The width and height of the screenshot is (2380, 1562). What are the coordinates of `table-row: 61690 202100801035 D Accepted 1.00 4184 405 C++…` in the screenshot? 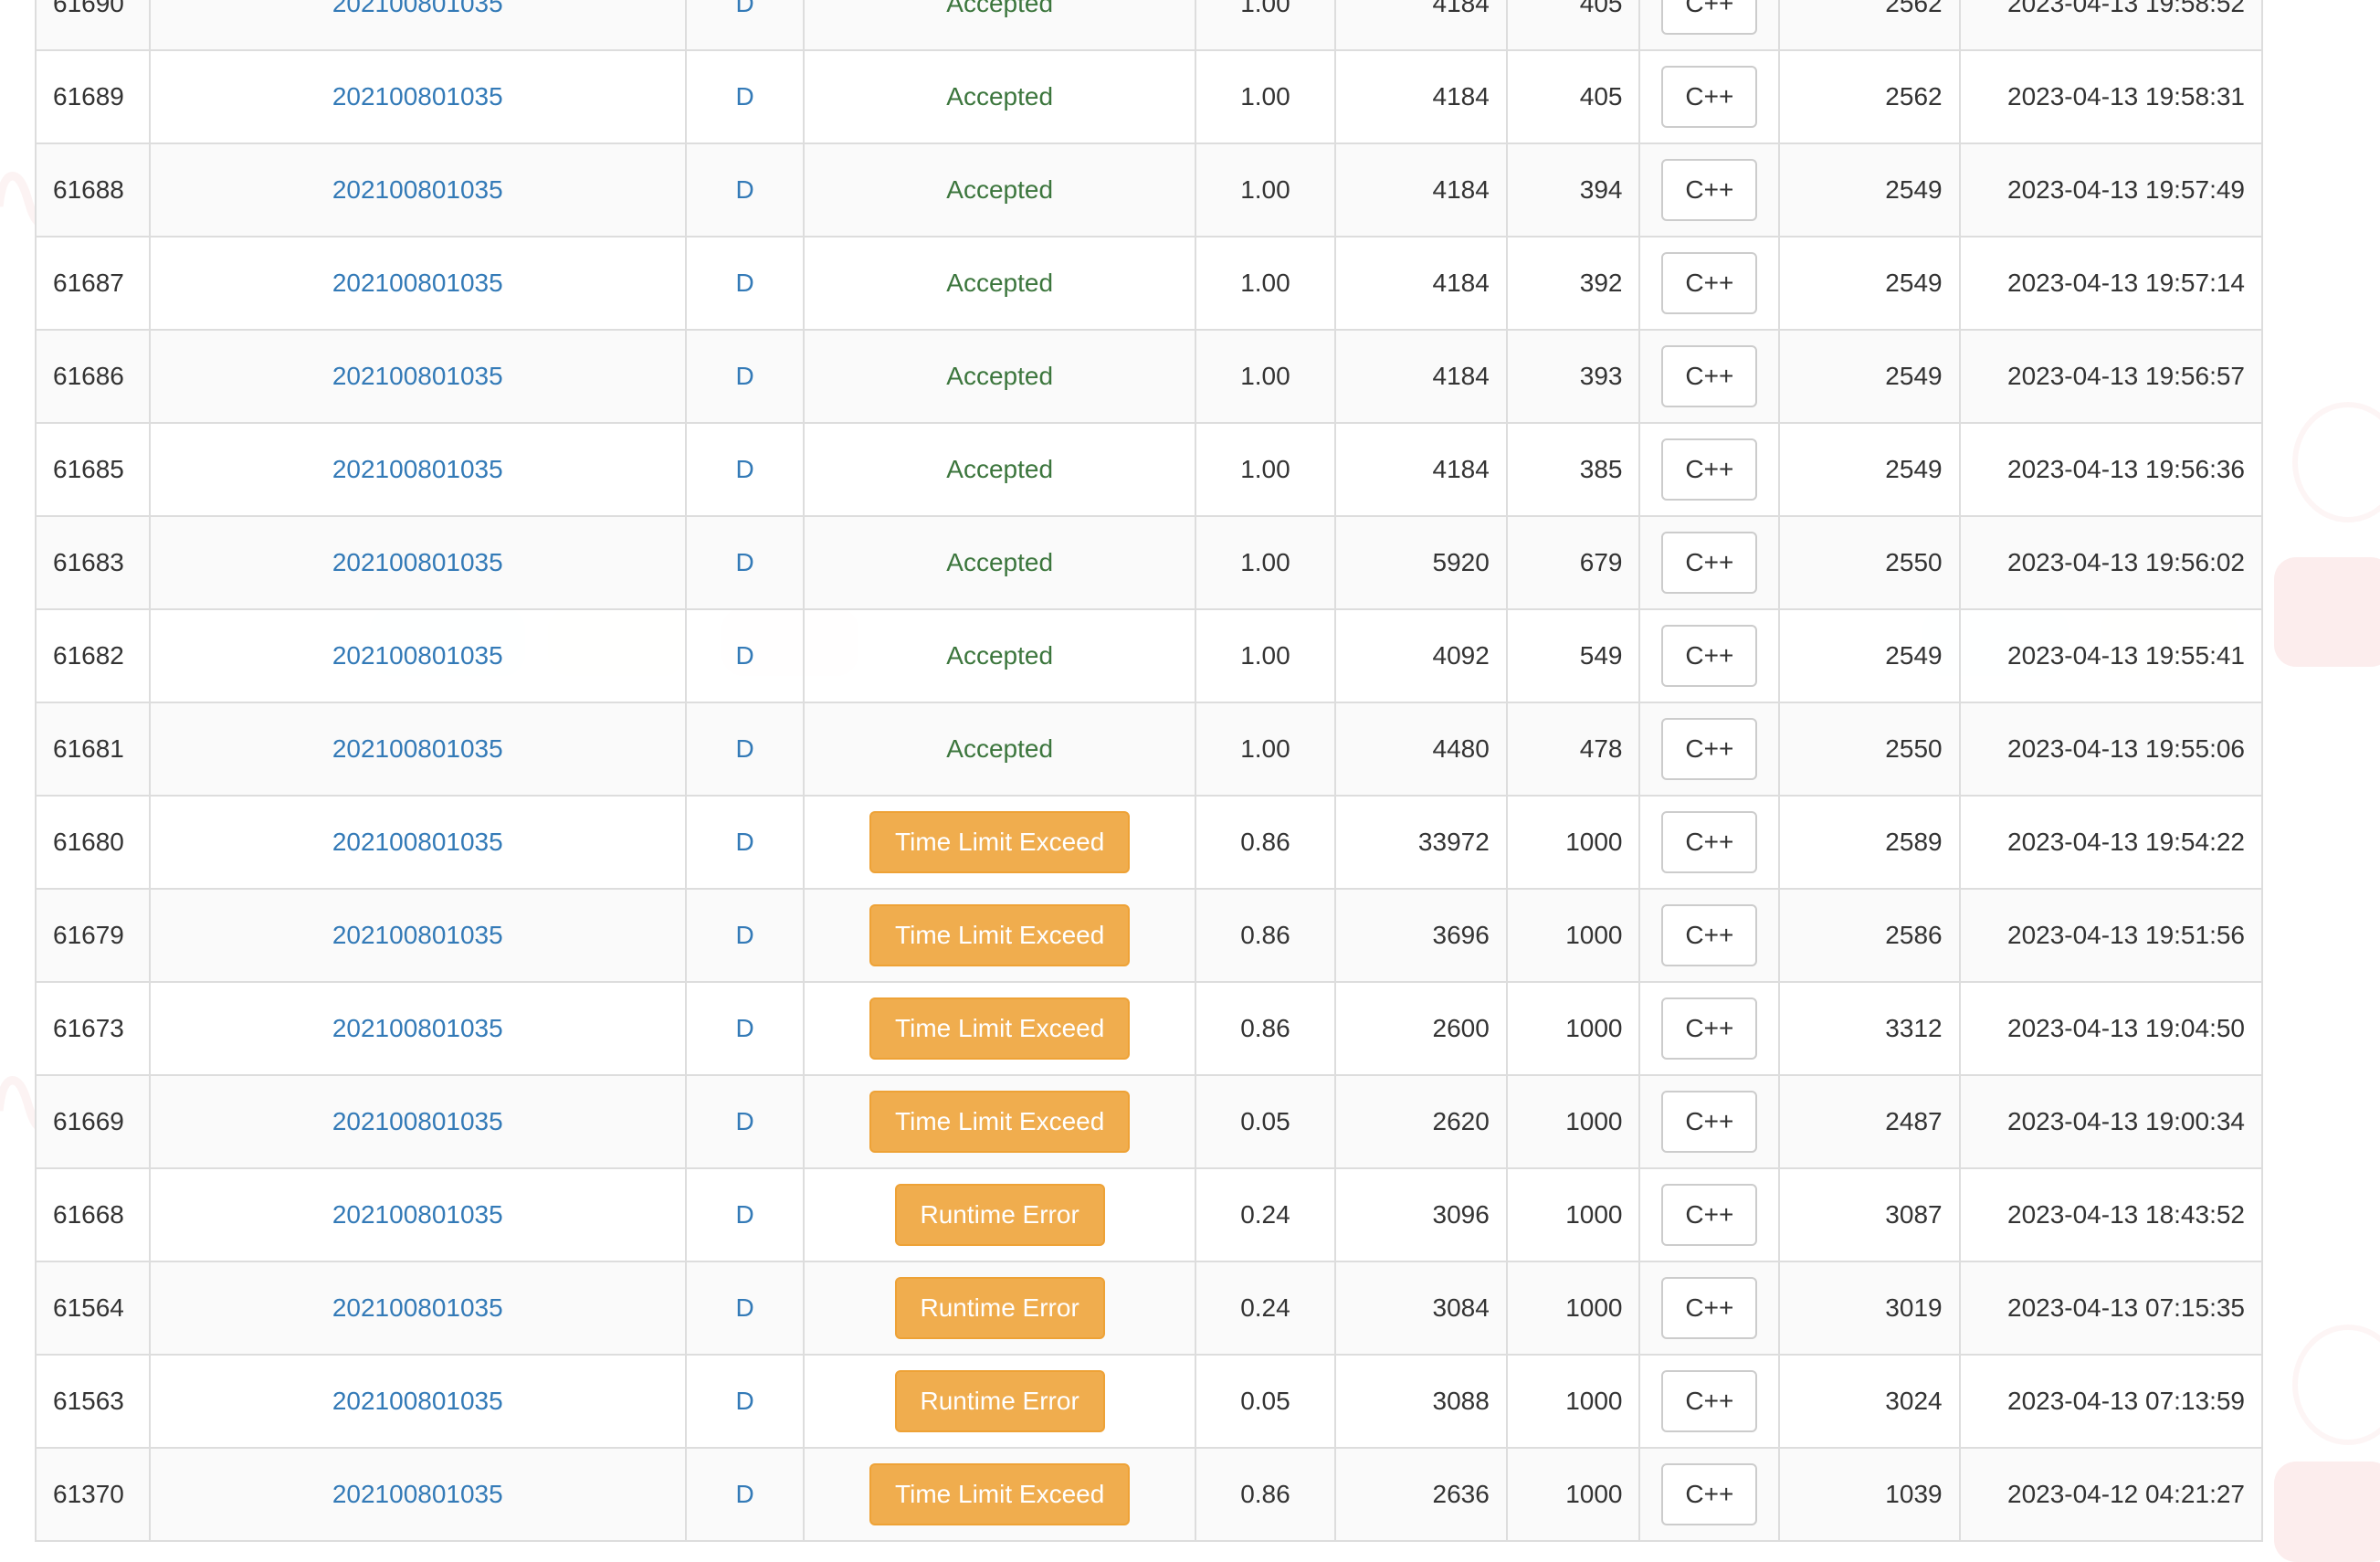 It's located at (1150, 25).